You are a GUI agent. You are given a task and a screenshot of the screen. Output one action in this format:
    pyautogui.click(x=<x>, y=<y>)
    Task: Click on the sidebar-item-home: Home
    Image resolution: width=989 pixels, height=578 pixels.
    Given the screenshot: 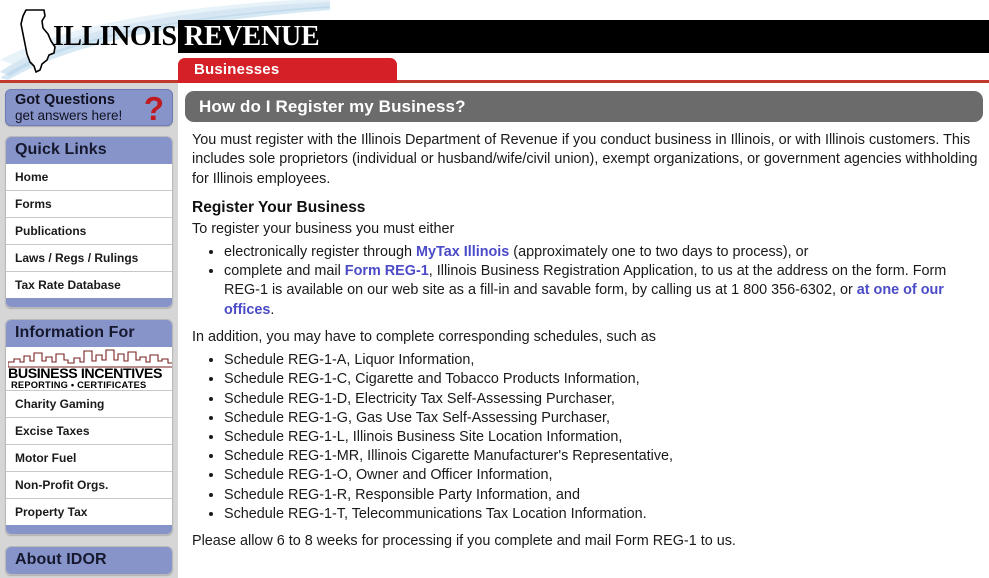 What is the action you would take?
    pyautogui.click(x=89, y=177)
    